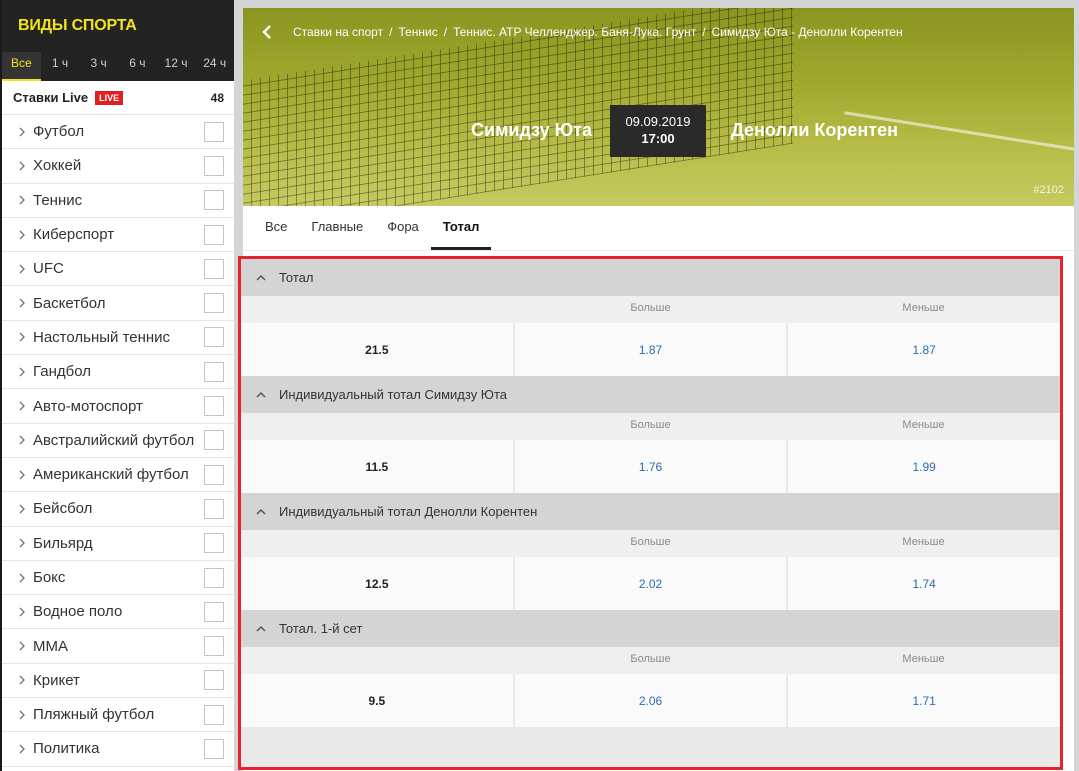  What do you see at coordinates (393, 394) in the screenshot?
I see `market-title: Индивидуальный тотал Симидзу Юта` at bounding box center [393, 394].